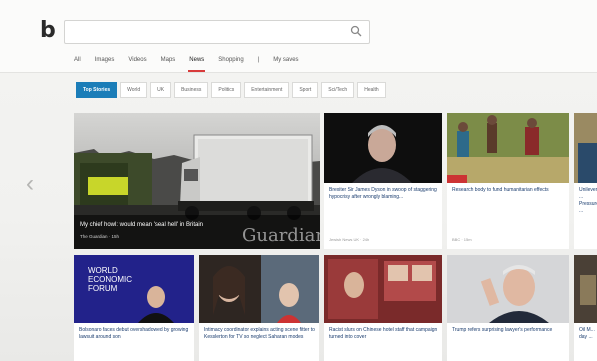 Image resolution: width=597 pixels, height=361 pixels. I want to click on tab-world: World, so click(134, 90).